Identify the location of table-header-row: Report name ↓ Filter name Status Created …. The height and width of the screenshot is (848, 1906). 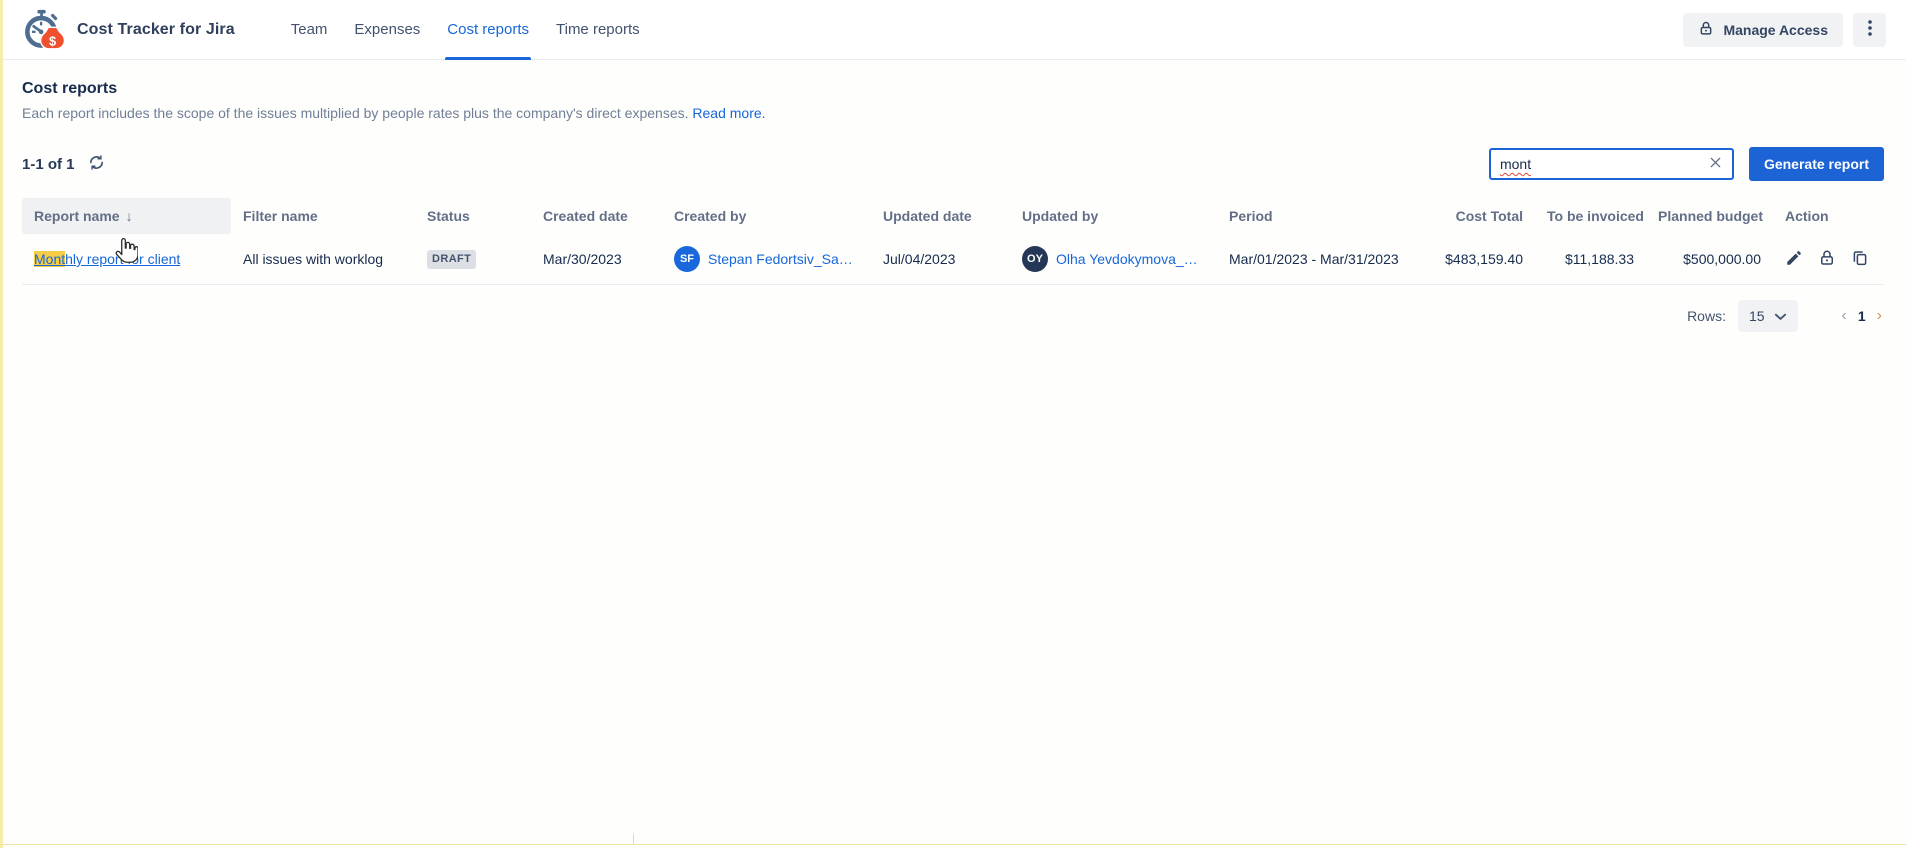
(953, 216).